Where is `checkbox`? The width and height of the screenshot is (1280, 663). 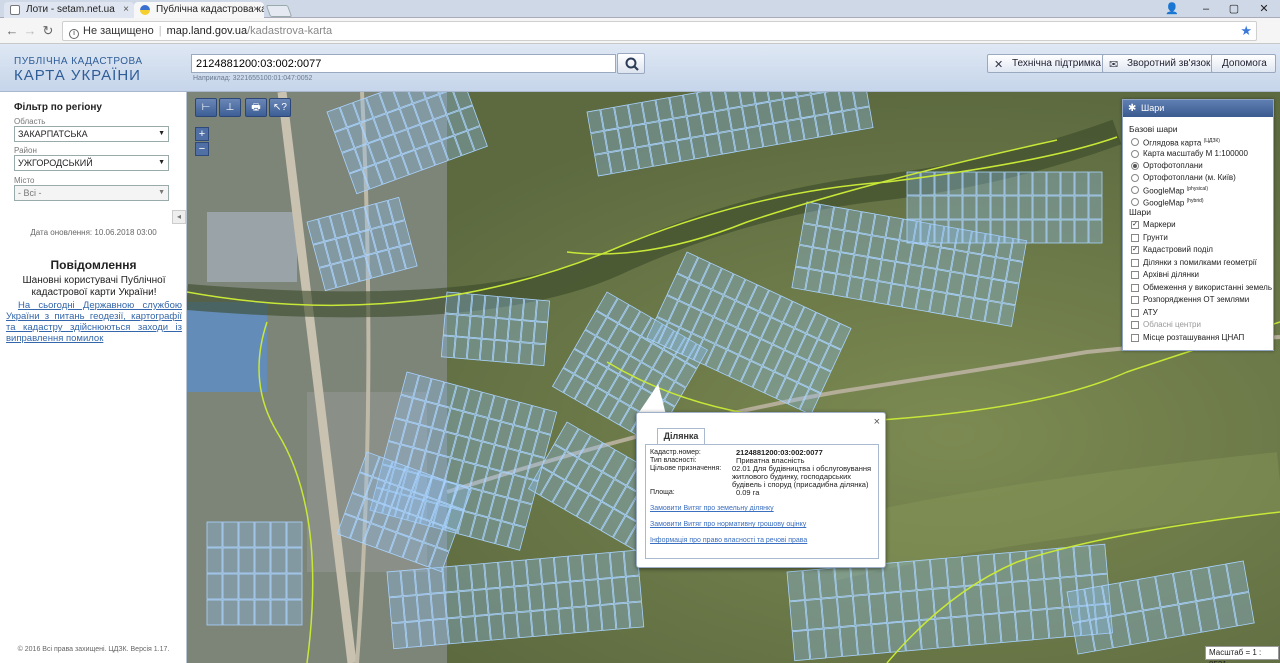
checkbox is located at coordinates (1135, 262).